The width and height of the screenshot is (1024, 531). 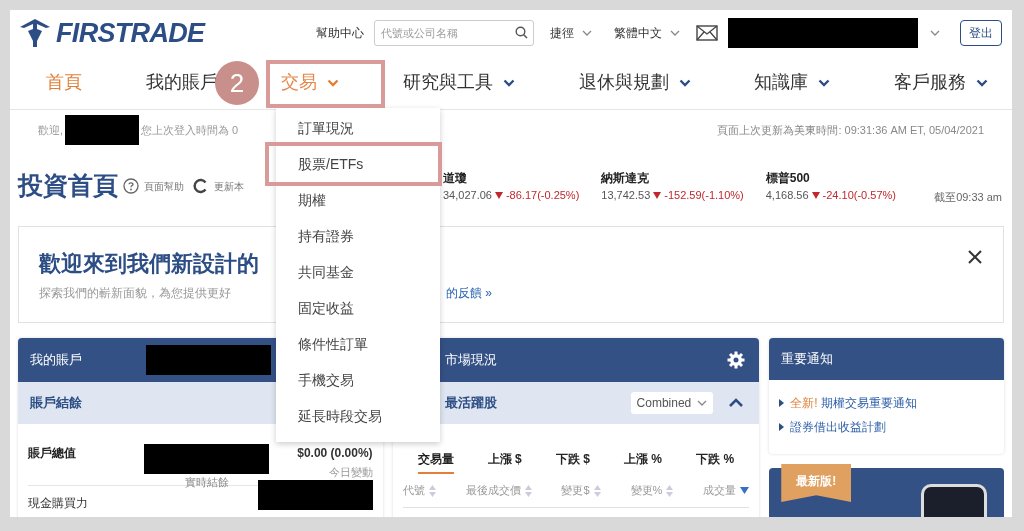 What do you see at coordinates (435, 462) in the screenshot?
I see `market-tab: 交易量` at bounding box center [435, 462].